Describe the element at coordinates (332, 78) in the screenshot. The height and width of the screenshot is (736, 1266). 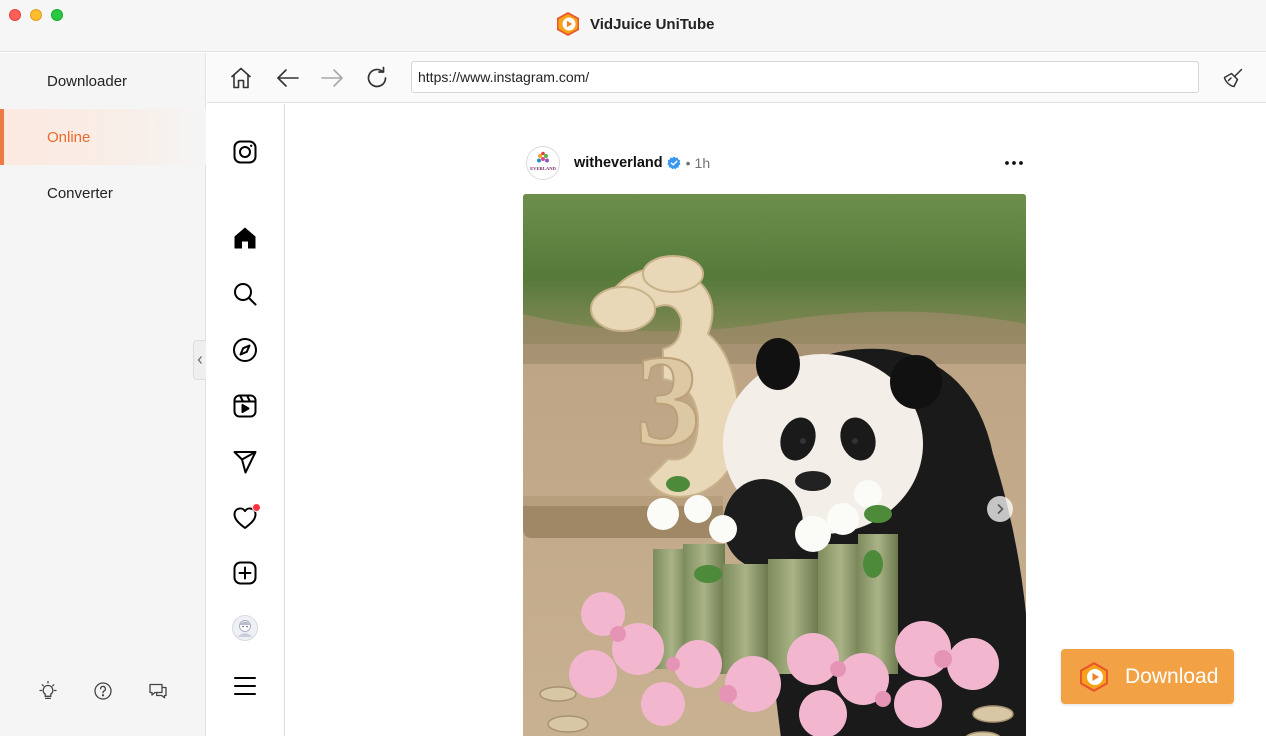
I see `forward-icon` at that location.